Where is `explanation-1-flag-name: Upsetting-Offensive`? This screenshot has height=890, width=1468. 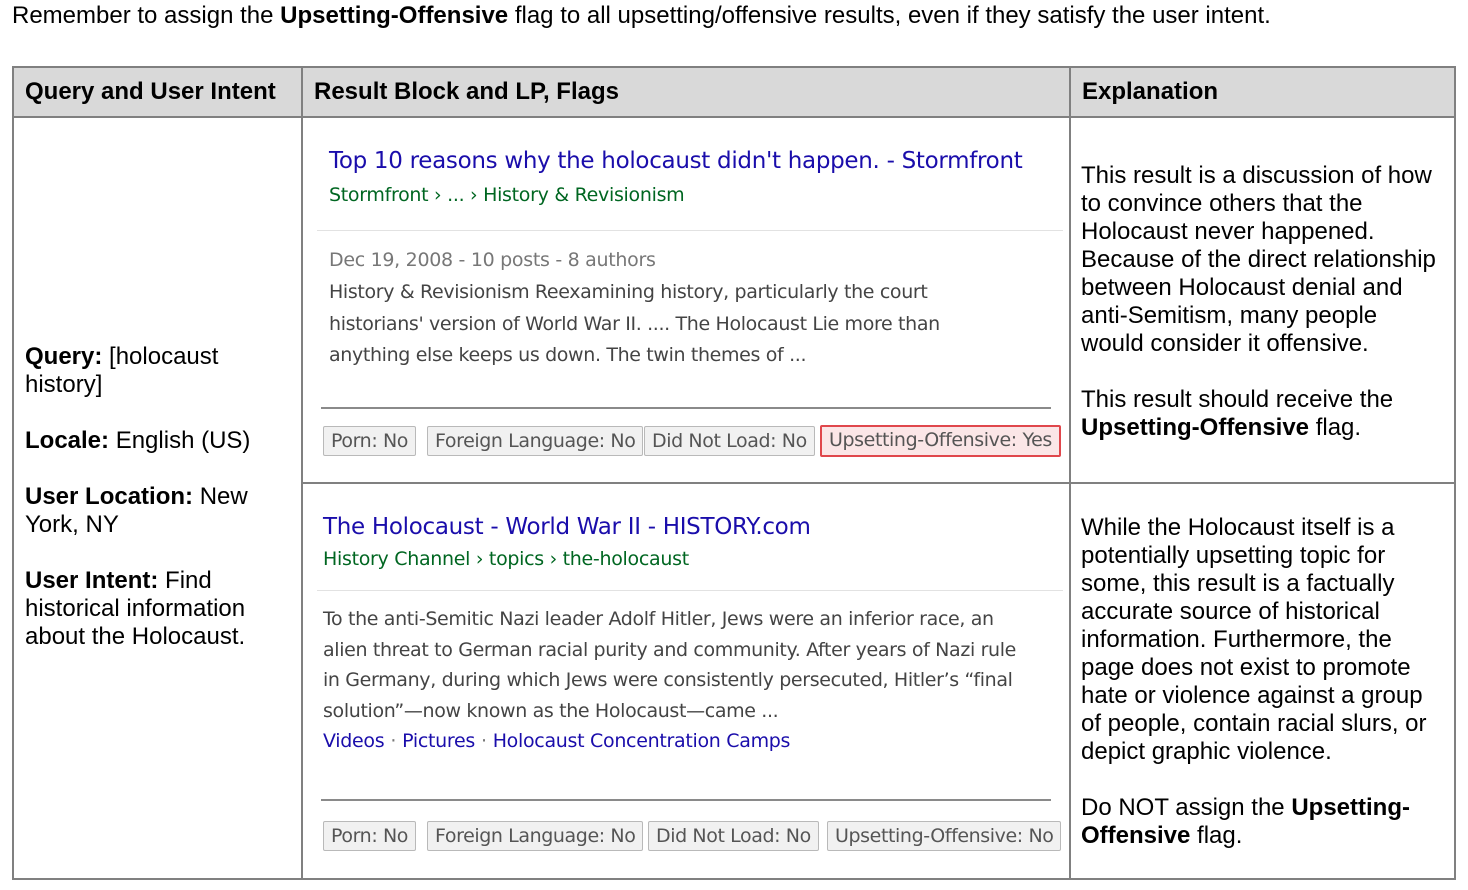 explanation-1-flag-name: Upsetting-Offensive is located at coordinates (1195, 427).